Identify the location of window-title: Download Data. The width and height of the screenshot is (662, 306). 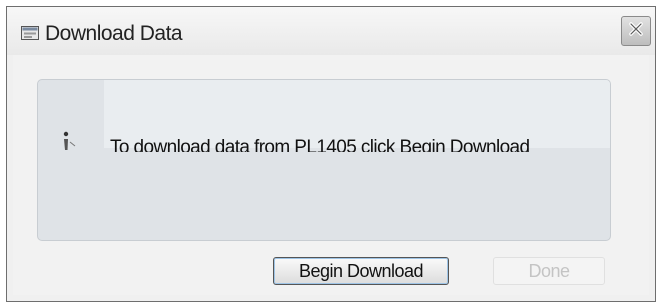
(114, 33).